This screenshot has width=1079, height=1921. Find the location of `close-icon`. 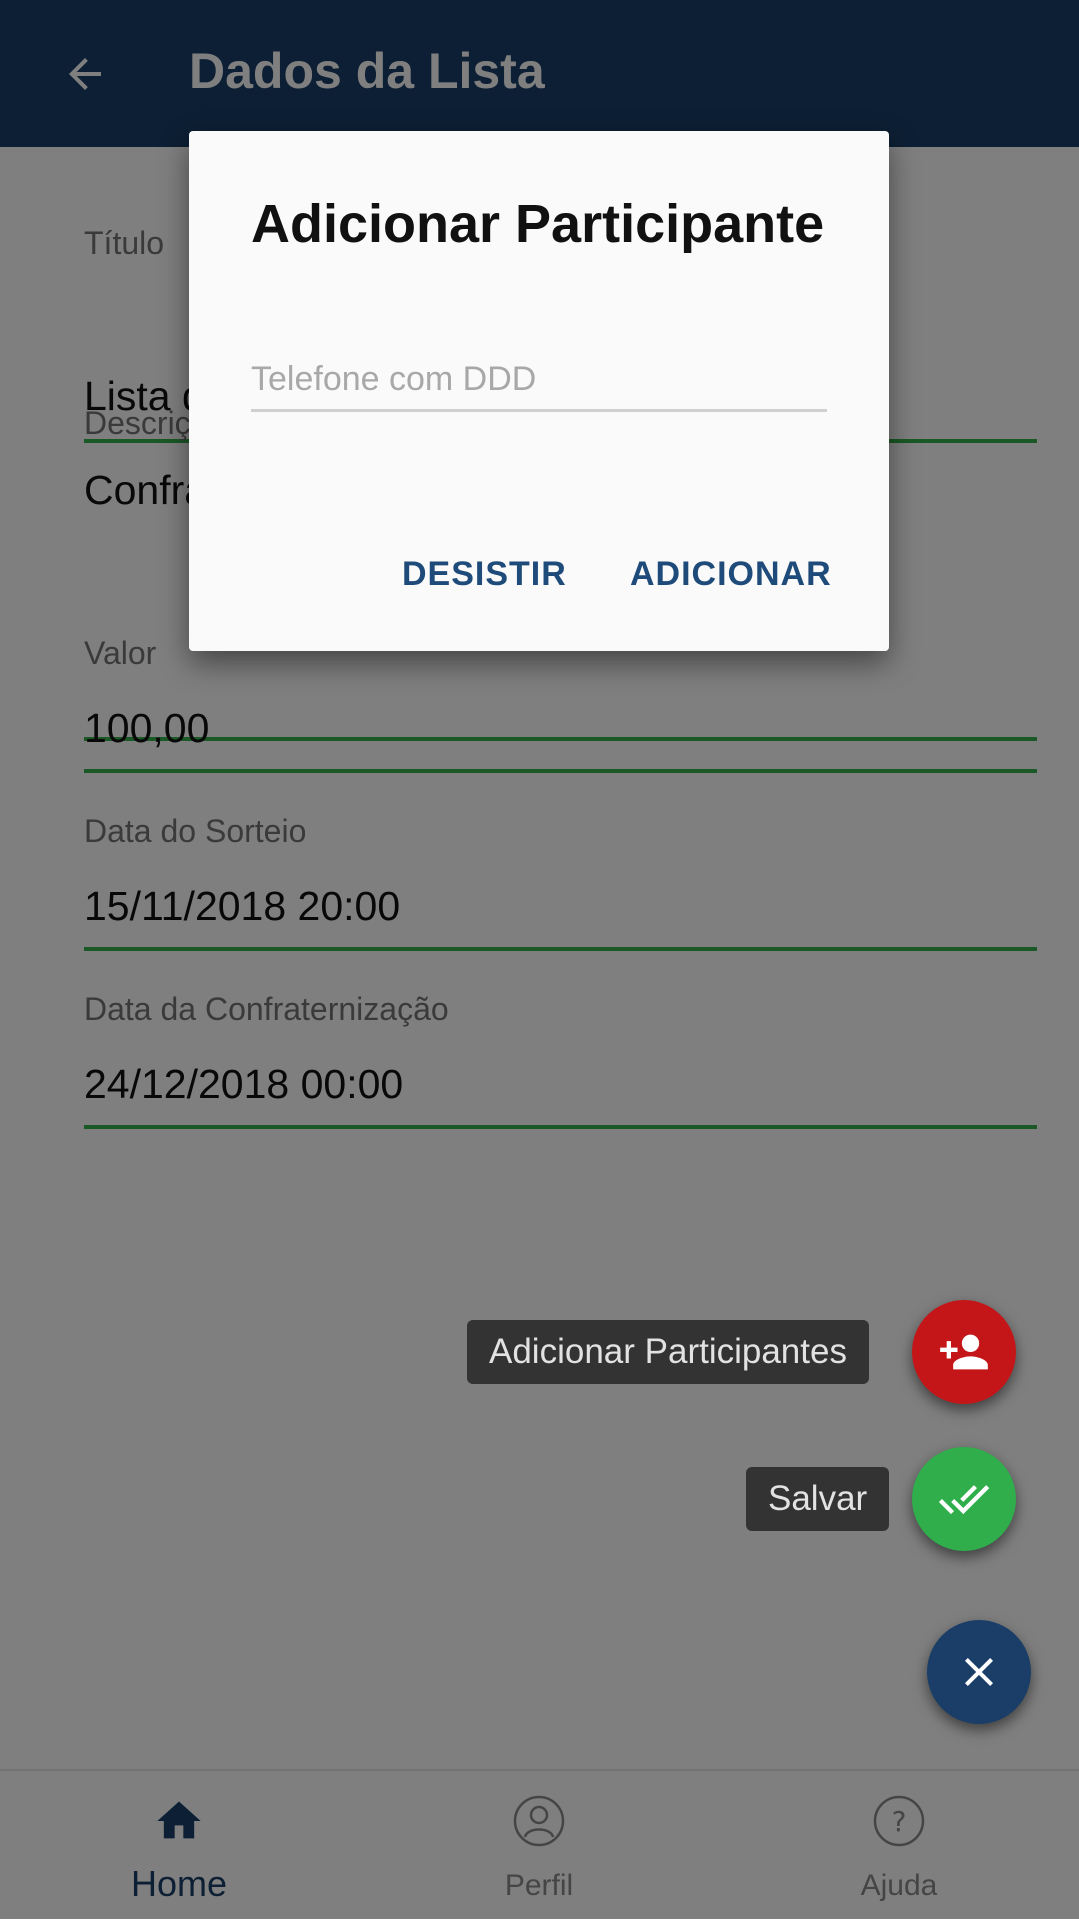

close-icon is located at coordinates (979, 1672).